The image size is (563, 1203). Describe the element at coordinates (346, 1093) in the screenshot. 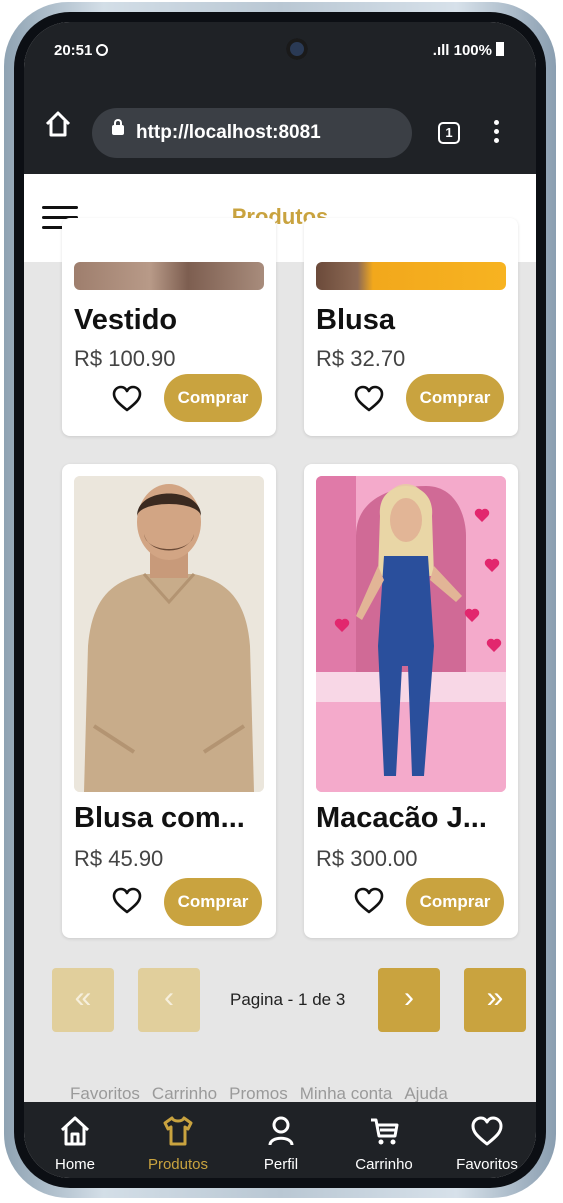

I see `footer-link-minha-conta: Minha conta` at that location.